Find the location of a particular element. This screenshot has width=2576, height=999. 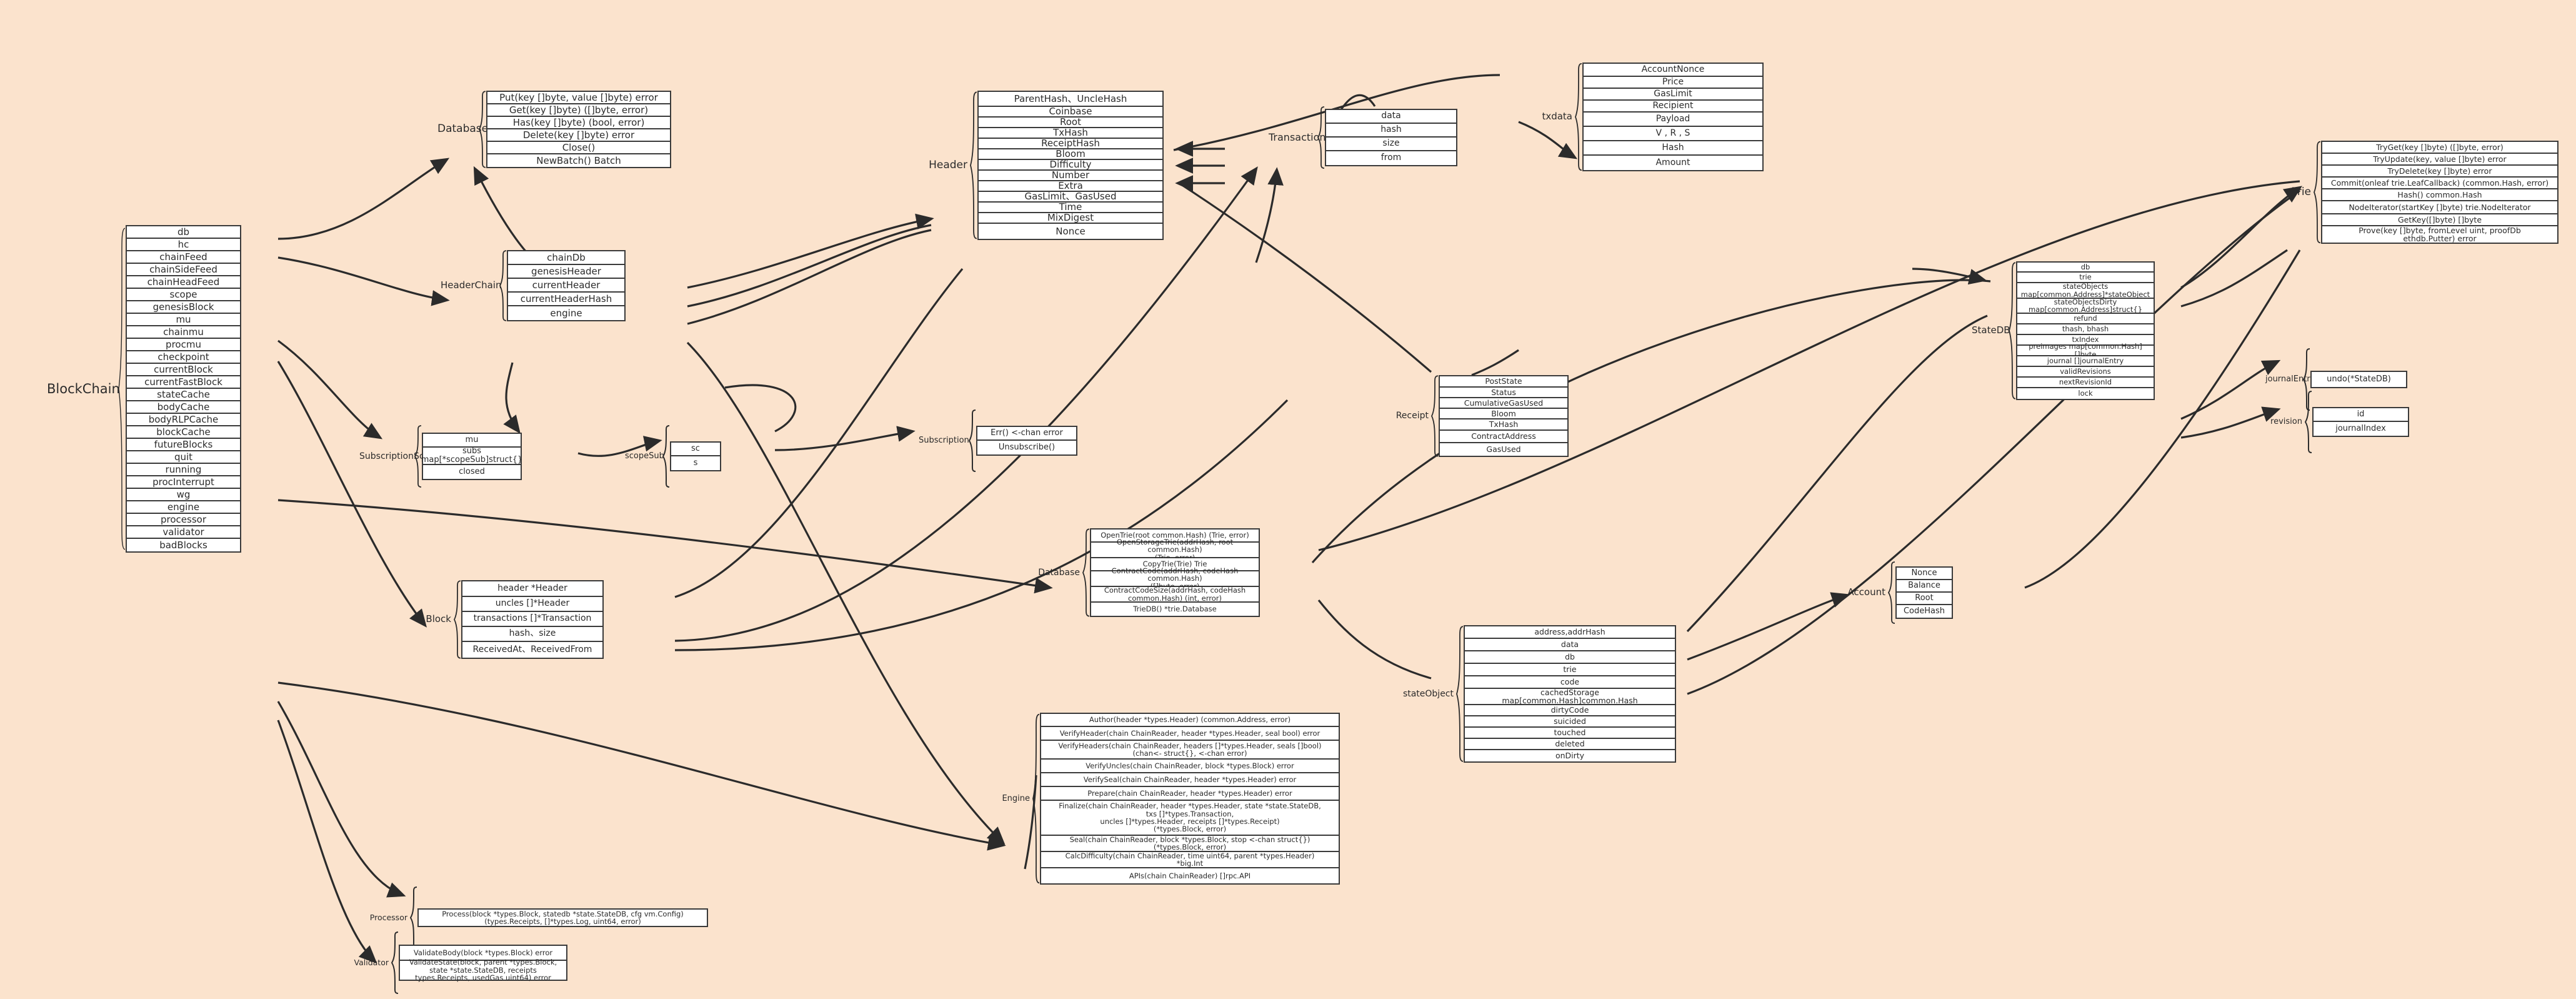

row-item: chainmu is located at coordinates (183, 332).